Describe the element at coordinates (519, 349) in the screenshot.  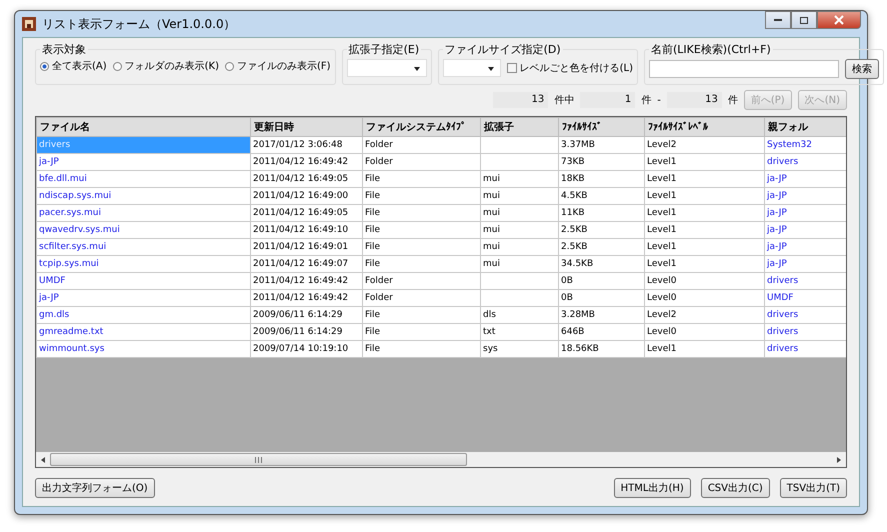
I see `table-cell: sys` at that location.